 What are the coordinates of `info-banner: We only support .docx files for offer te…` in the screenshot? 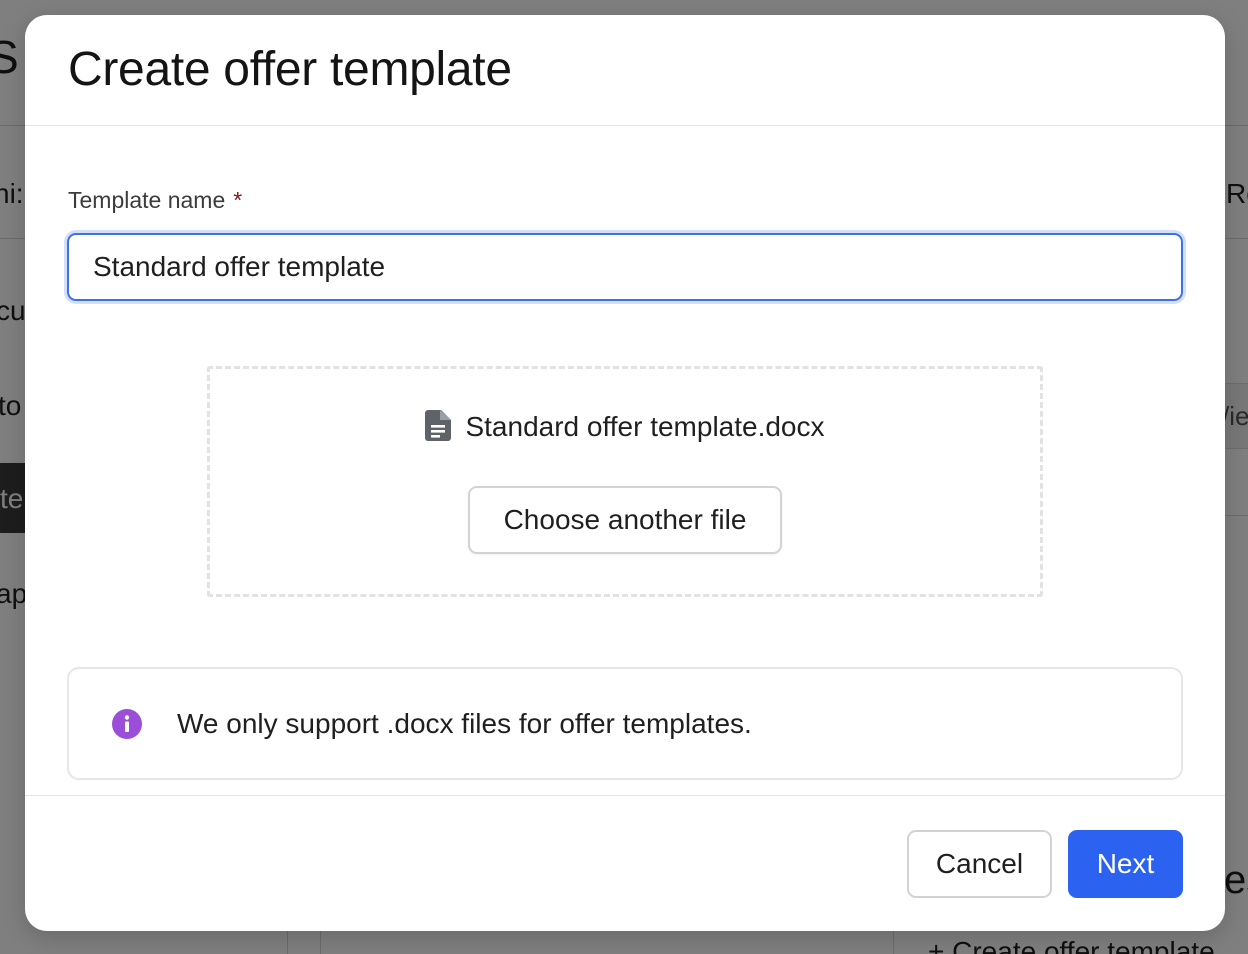 It's located at (625, 723).